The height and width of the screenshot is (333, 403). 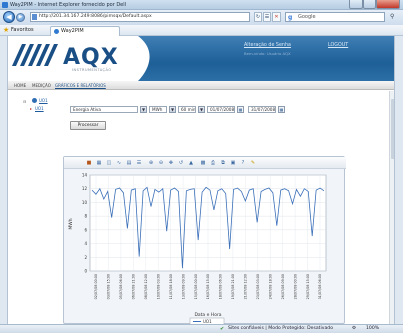 What do you see at coordinates (41, 85) in the screenshot?
I see `menu-item-medicao: MEDIÇÃO` at bounding box center [41, 85].